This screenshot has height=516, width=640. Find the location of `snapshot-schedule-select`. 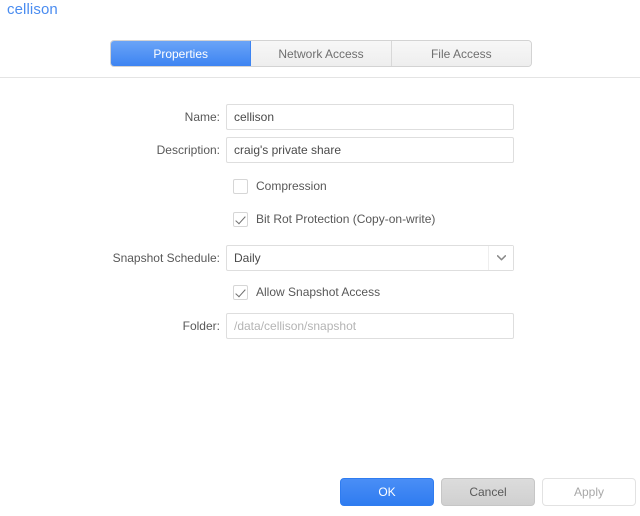

snapshot-schedule-select is located at coordinates (370, 258).